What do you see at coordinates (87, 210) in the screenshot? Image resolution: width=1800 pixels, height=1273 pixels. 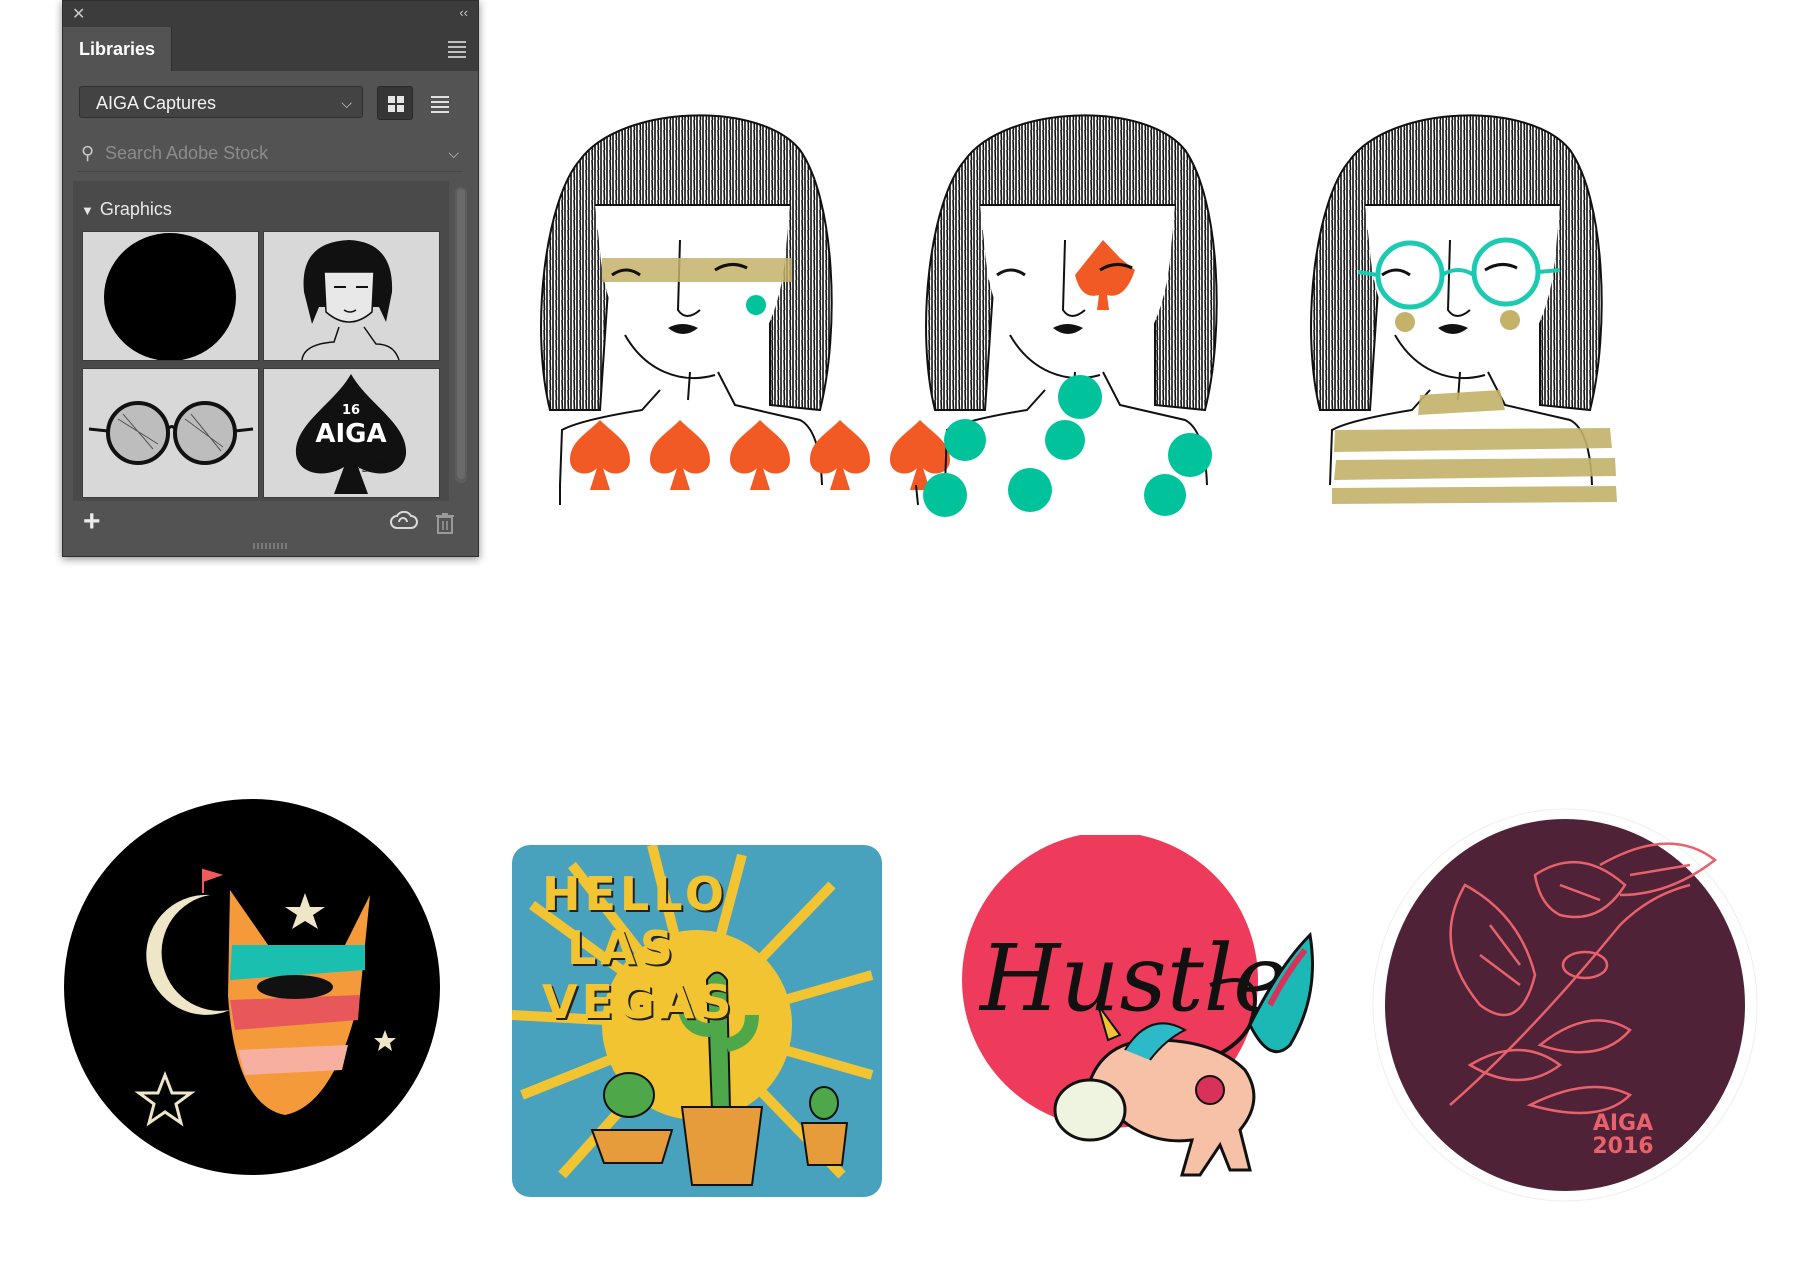 I see `triangle-down-icon: ▼` at bounding box center [87, 210].